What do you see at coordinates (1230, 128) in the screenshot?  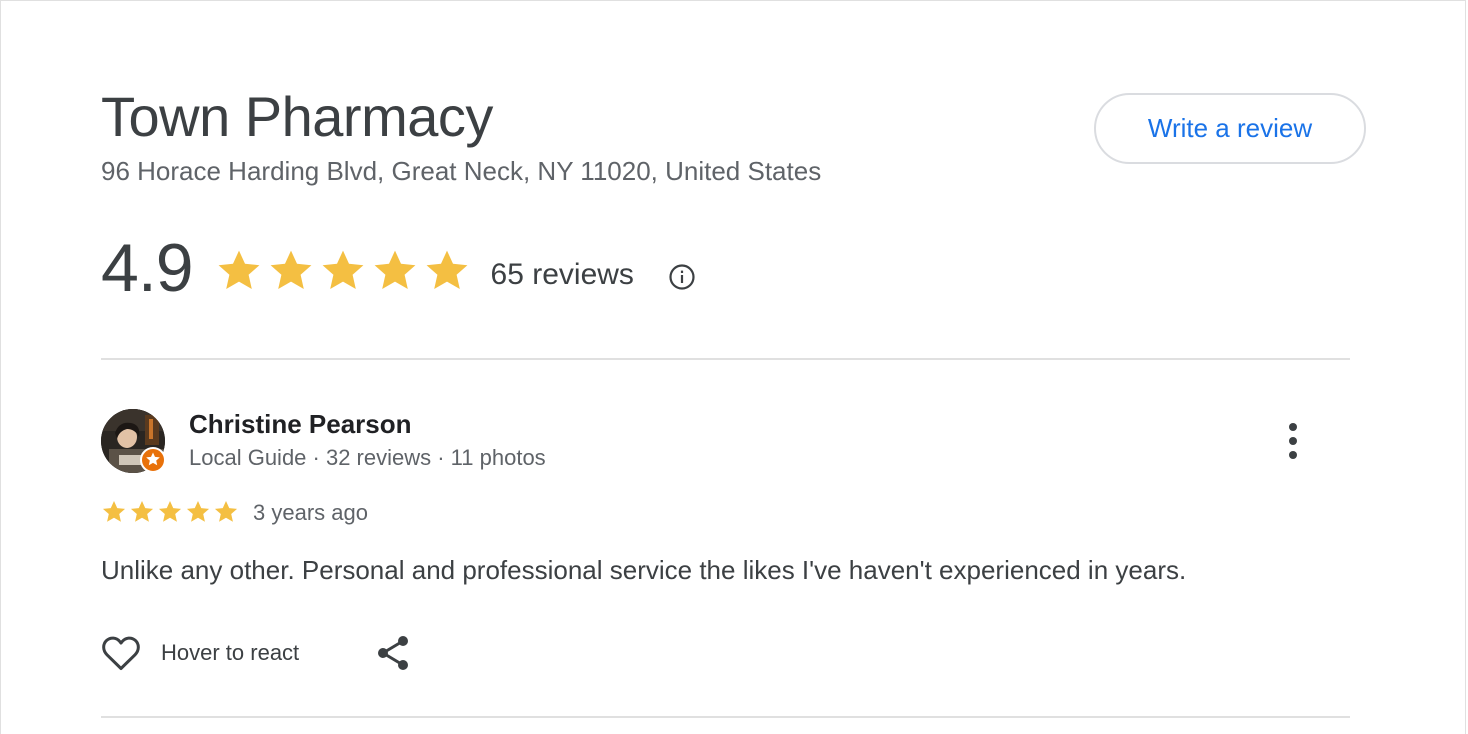 I see `write-review-button: Write a review` at bounding box center [1230, 128].